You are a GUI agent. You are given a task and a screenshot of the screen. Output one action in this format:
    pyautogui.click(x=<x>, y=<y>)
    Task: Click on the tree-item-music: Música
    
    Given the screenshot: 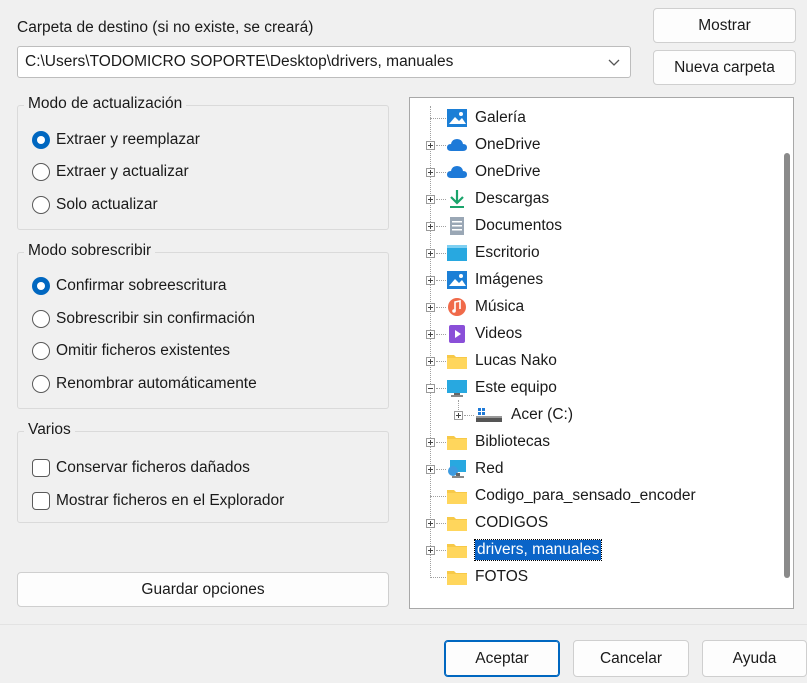 What is the action you would take?
    pyautogui.click(x=485, y=307)
    